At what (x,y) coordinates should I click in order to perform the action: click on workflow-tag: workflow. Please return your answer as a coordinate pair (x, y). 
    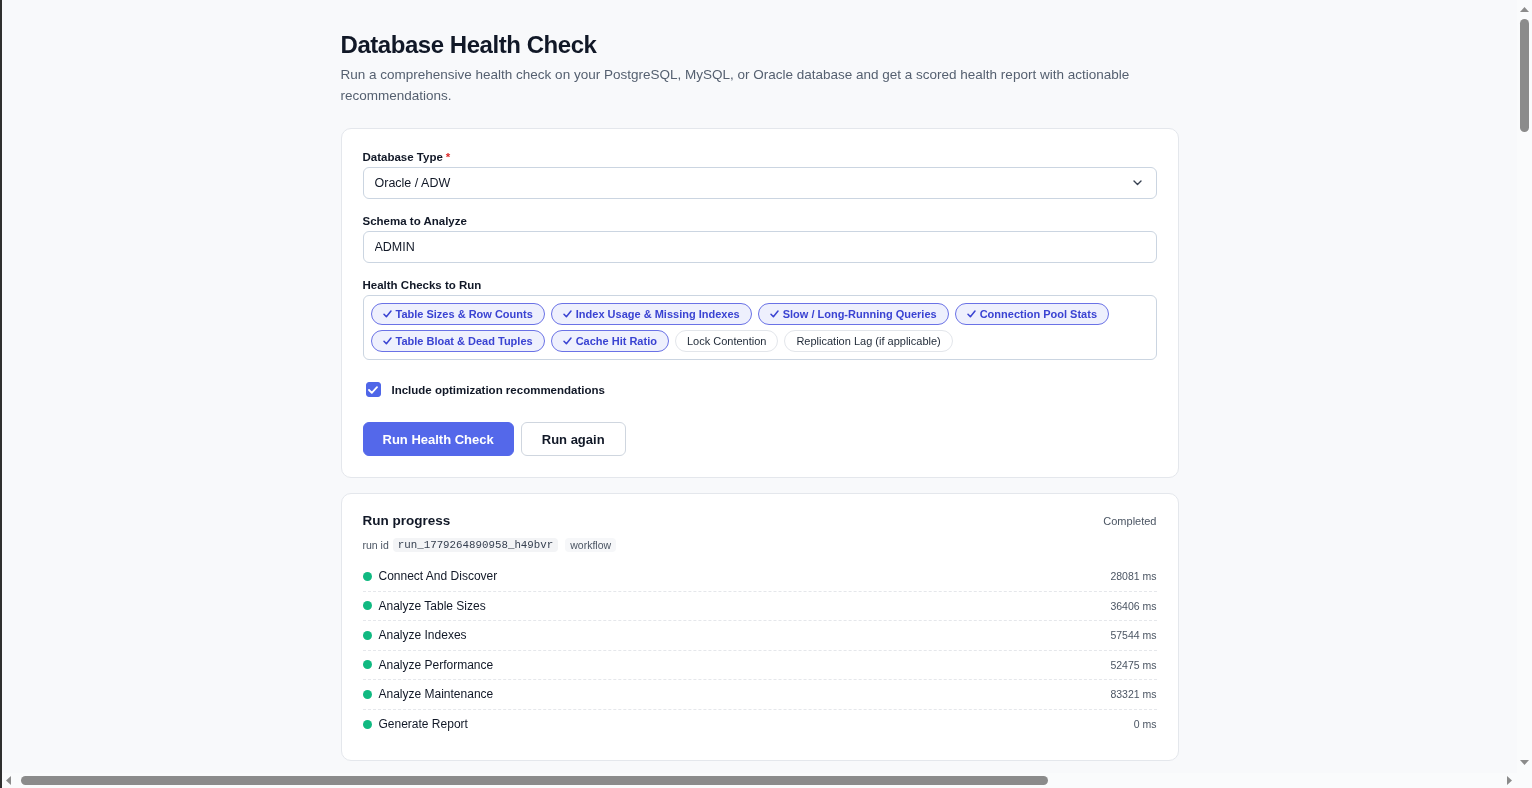
    Looking at the image, I should click on (591, 545).